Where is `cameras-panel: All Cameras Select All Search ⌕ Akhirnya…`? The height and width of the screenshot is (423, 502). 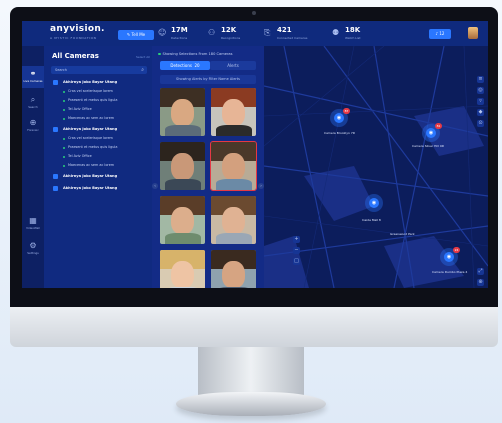
cameras-panel: All Cameras Select All Search ⌕ Akhirnya… is located at coordinates (98, 167).